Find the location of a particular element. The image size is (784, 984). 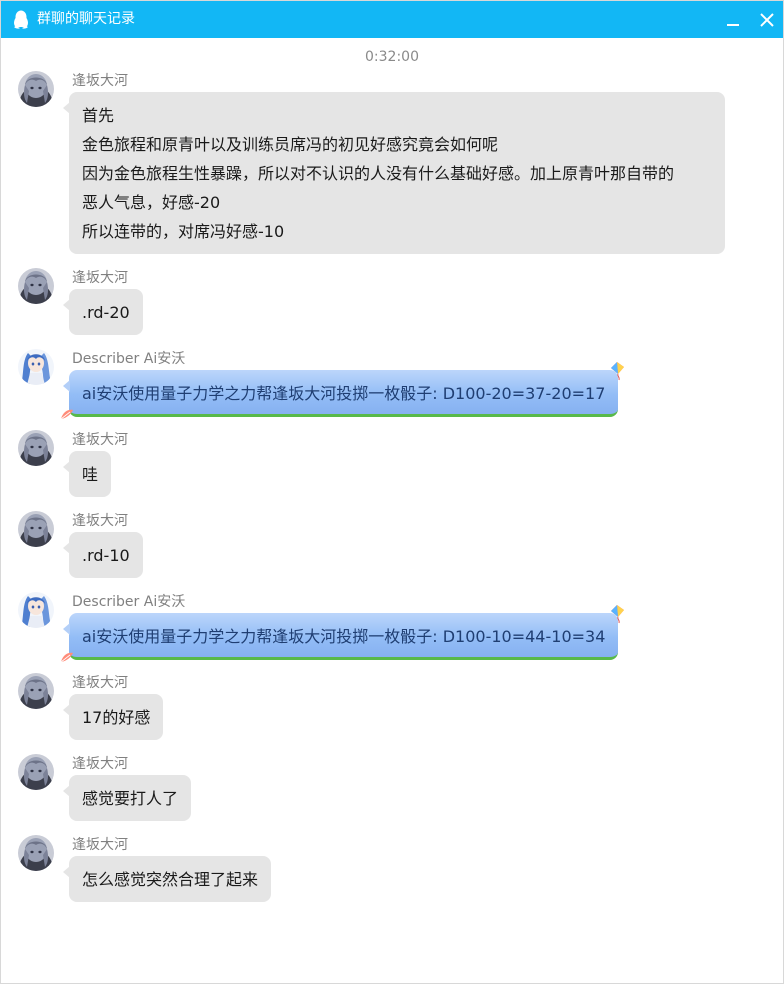

minimize-button is located at coordinates (733, 19).